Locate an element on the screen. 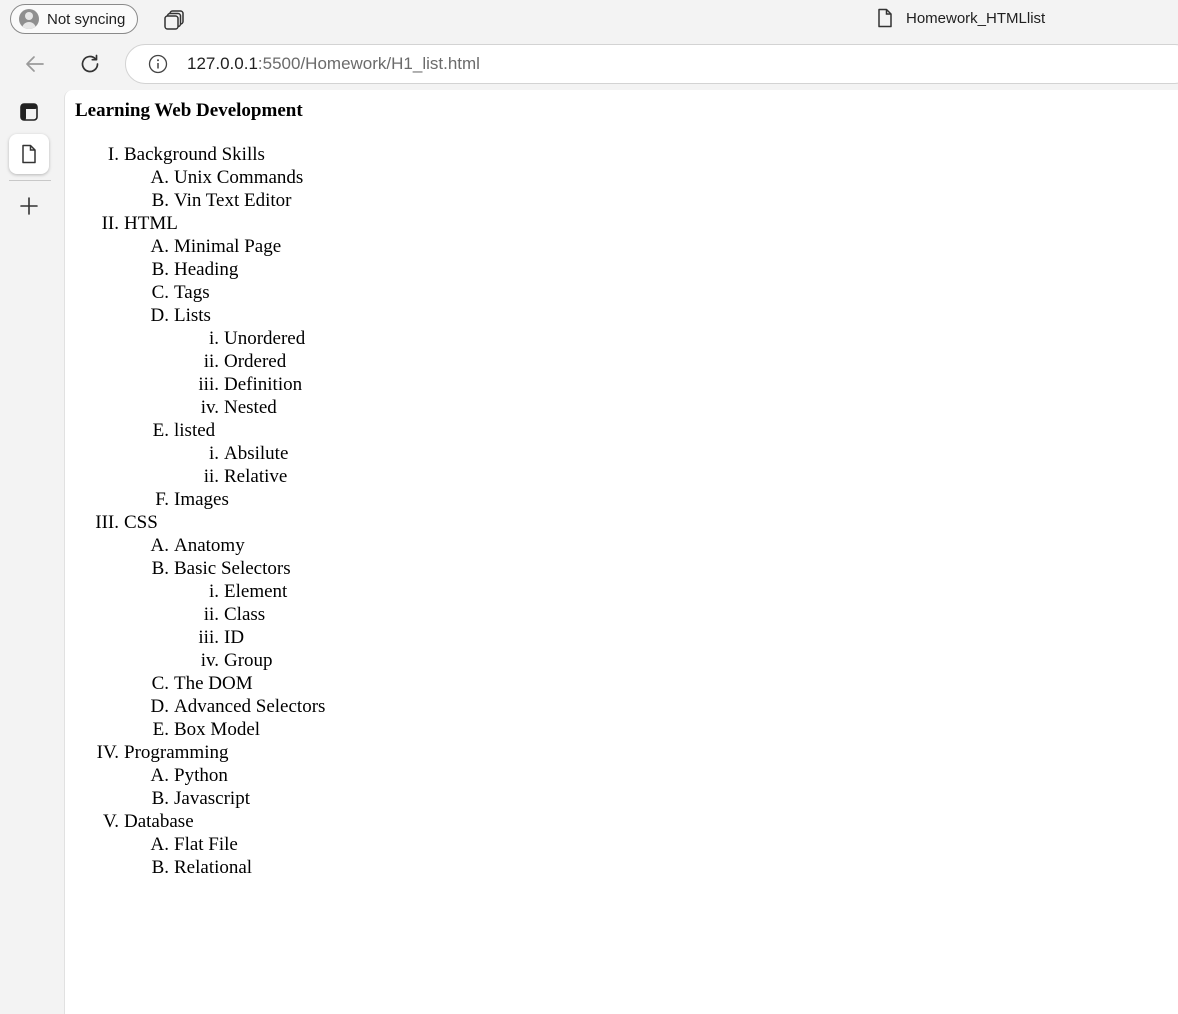  refresh-icon is located at coordinates (90, 64).